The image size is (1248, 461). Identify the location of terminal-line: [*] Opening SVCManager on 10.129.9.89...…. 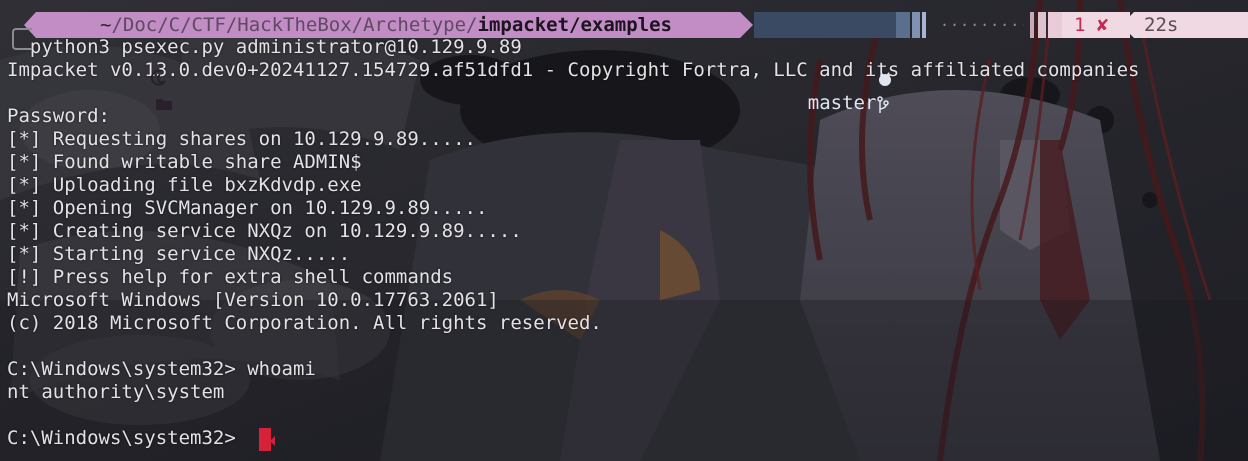
(247, 208).